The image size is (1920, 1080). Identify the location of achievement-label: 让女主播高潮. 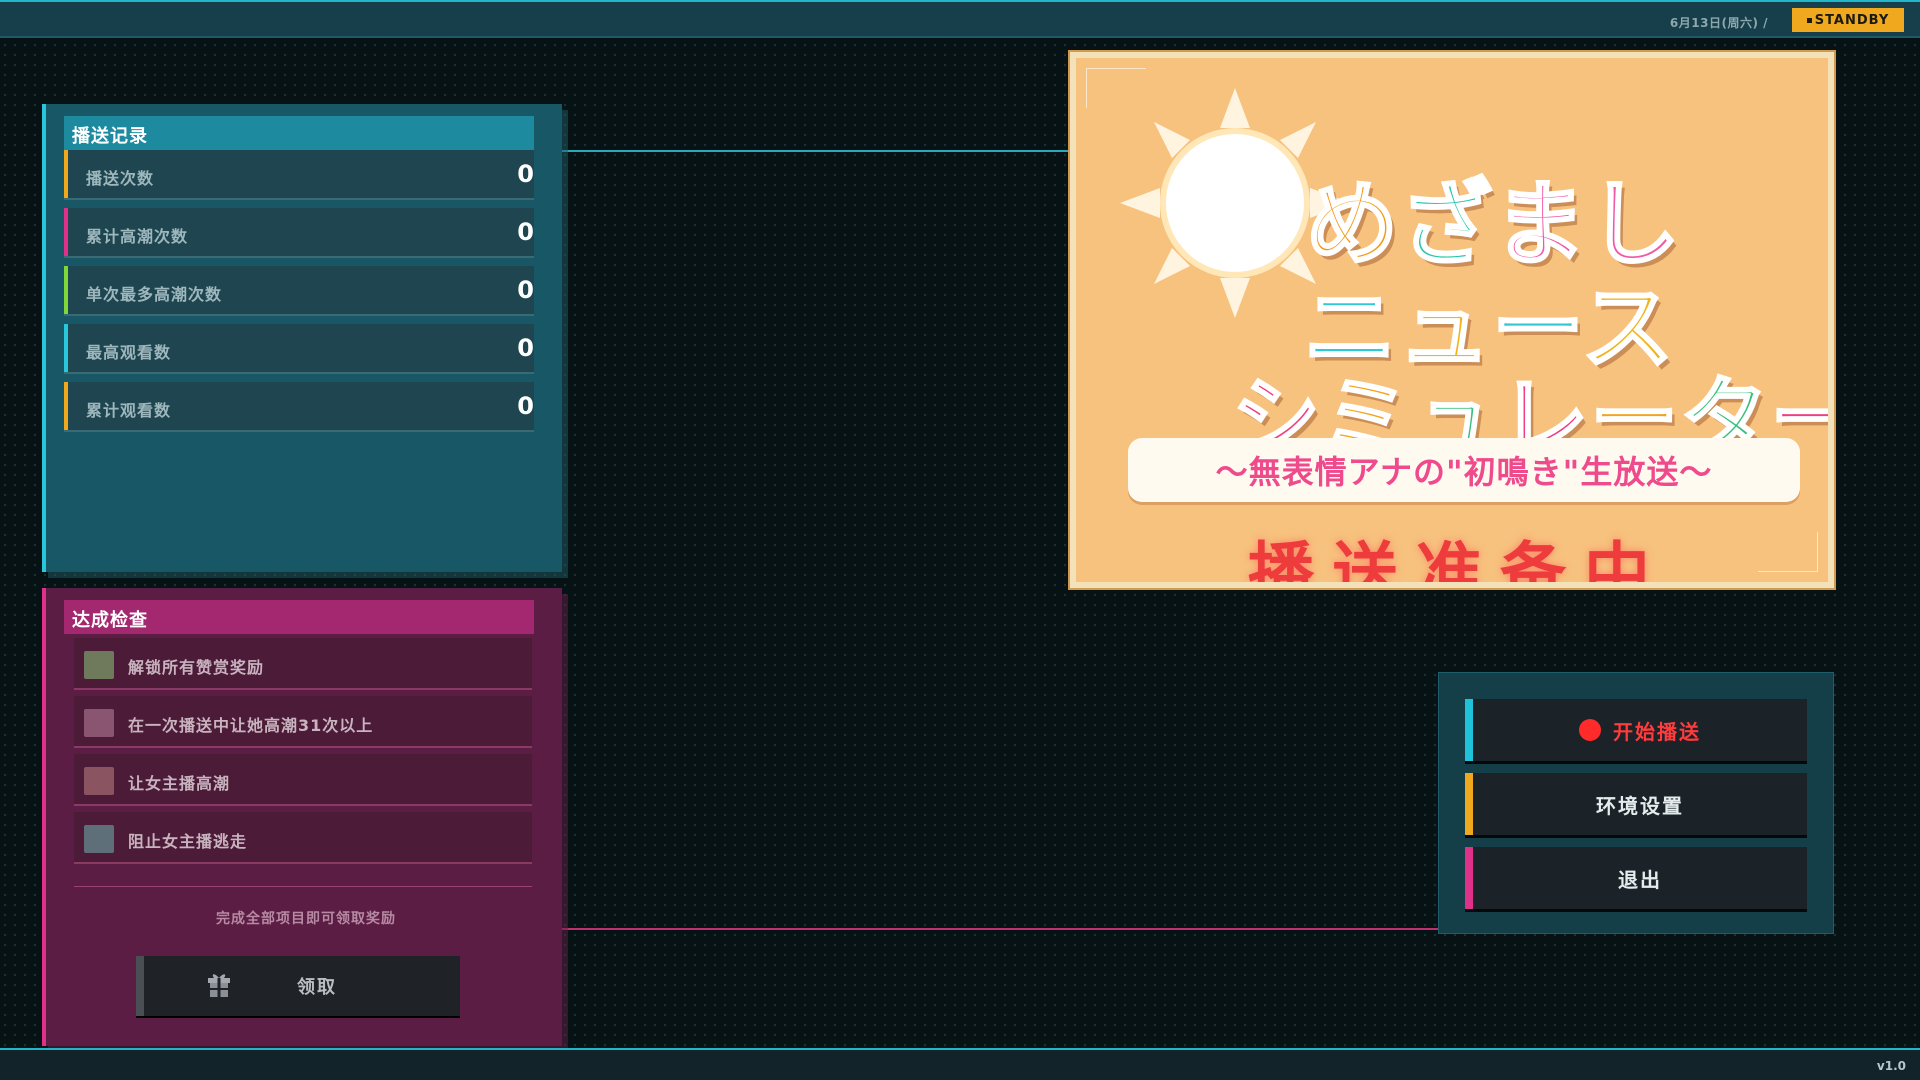
(179, 783).